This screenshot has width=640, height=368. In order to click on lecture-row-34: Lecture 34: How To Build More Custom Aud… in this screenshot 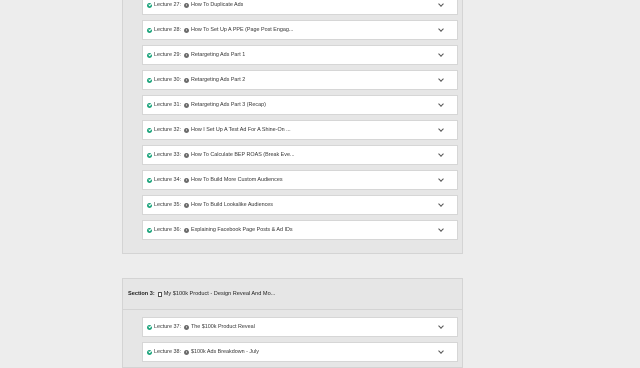, I will do `click(300, 180)`.